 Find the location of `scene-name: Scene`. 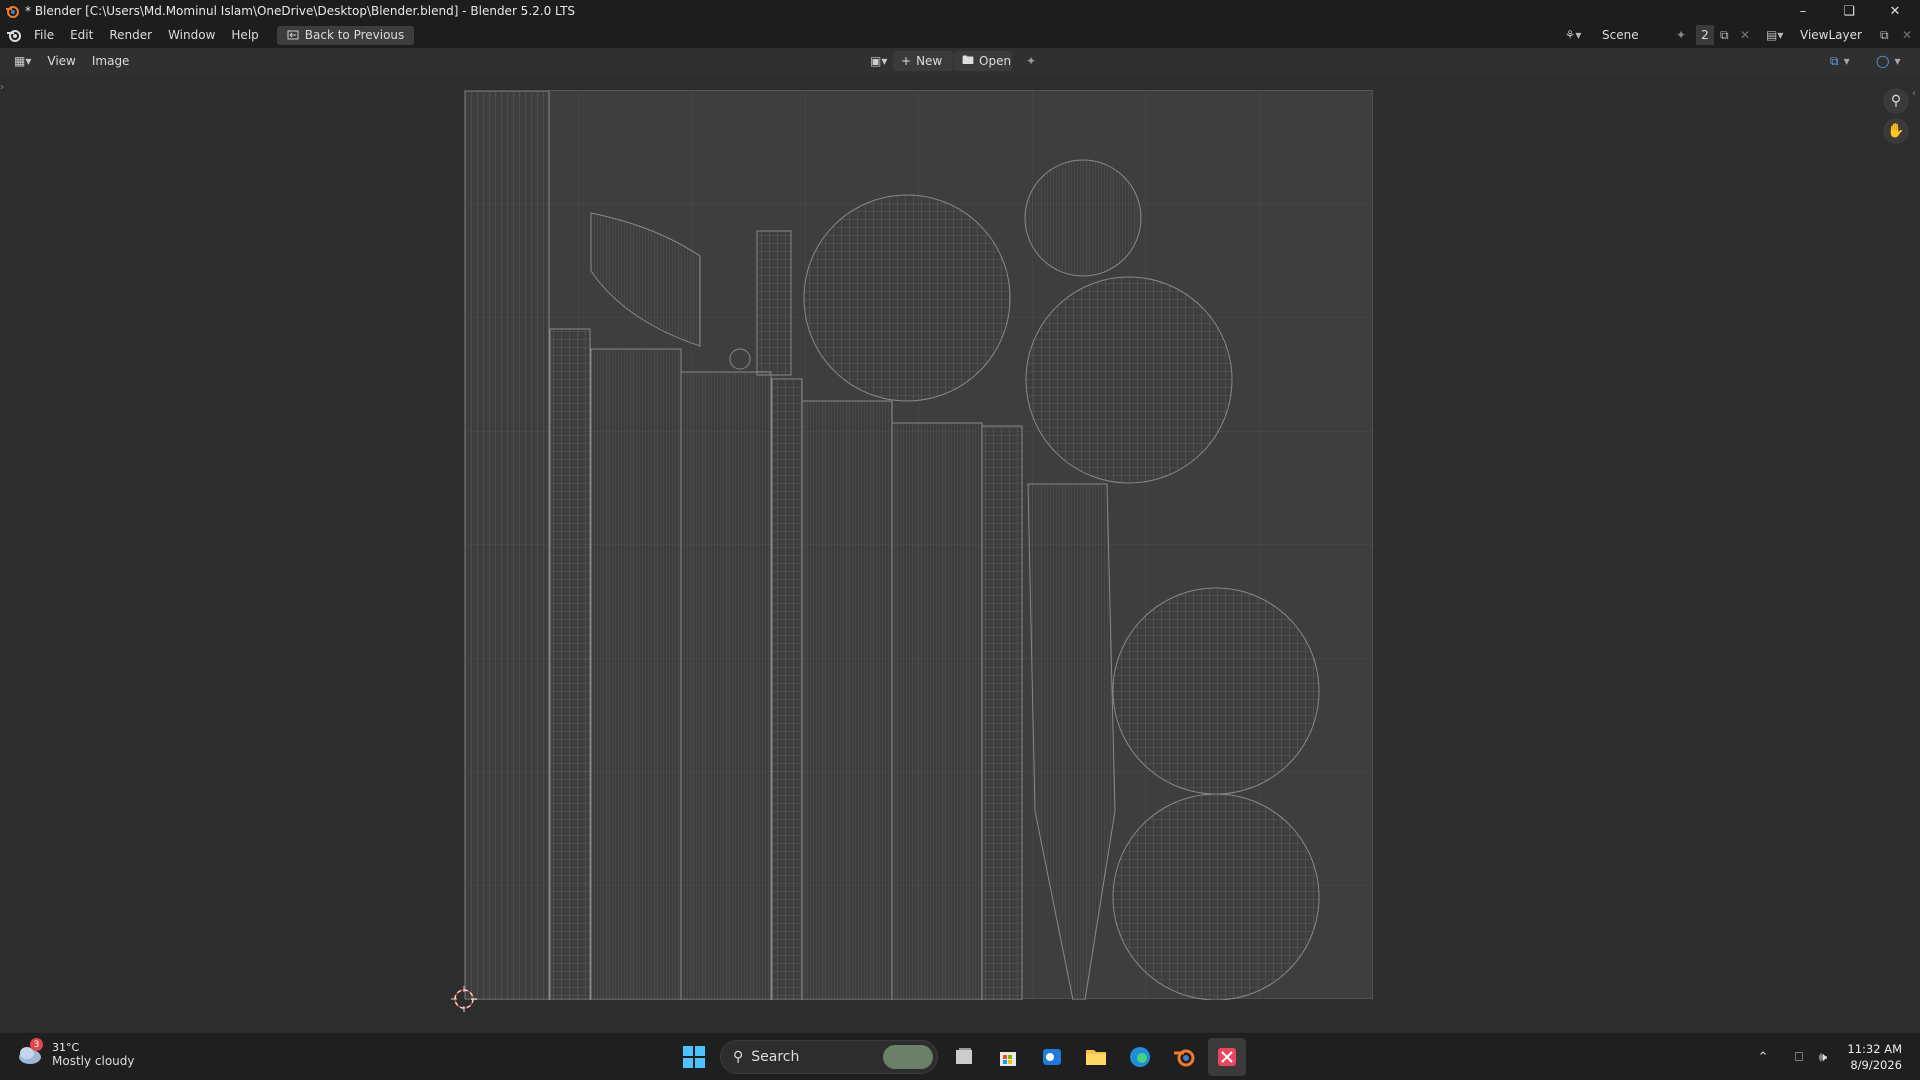

scene-name: Scene is located at coordinates (1620, 35).